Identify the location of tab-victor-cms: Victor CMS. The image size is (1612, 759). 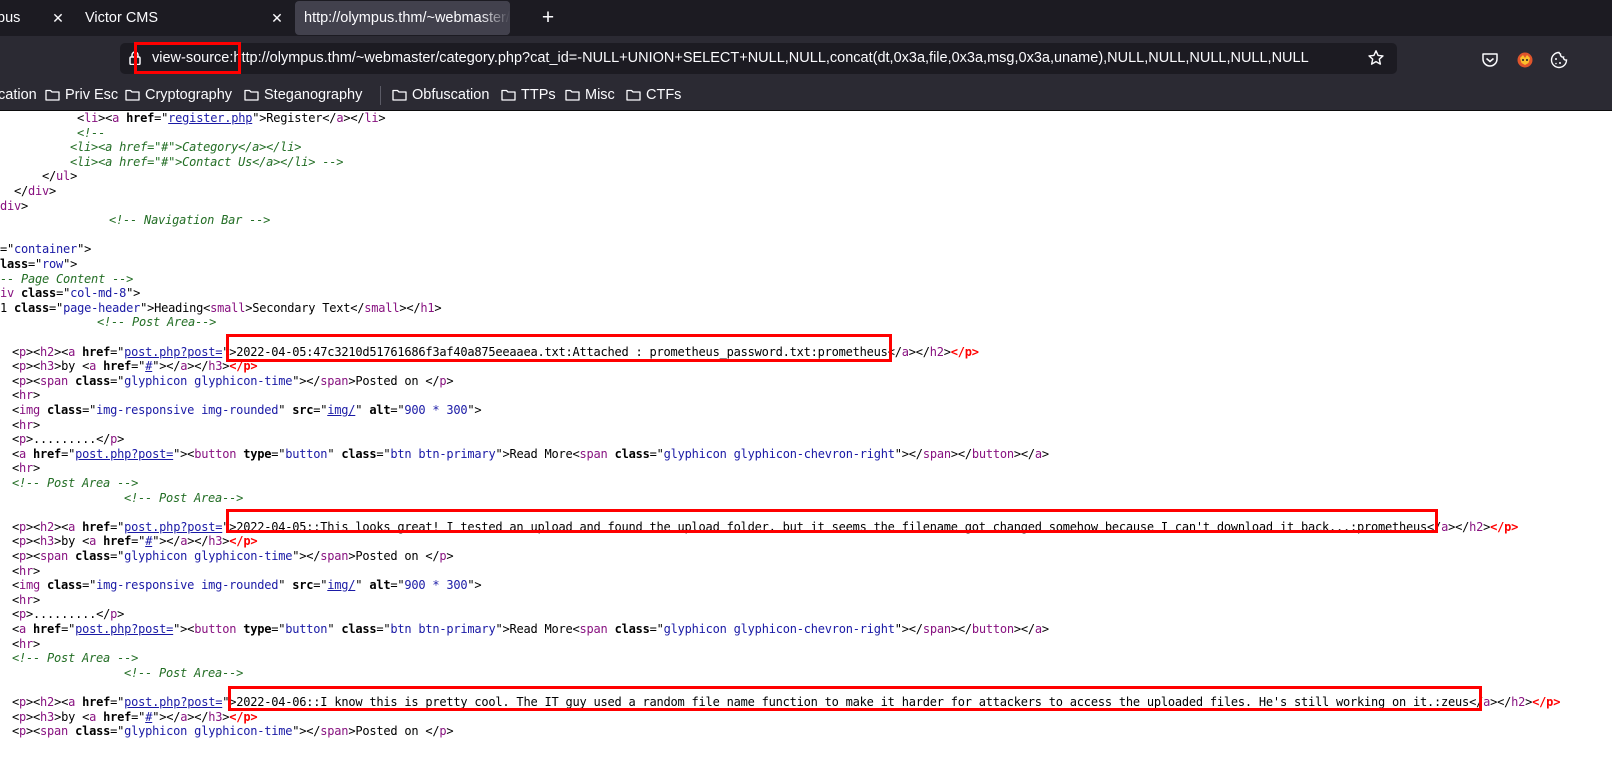
(180, 18).